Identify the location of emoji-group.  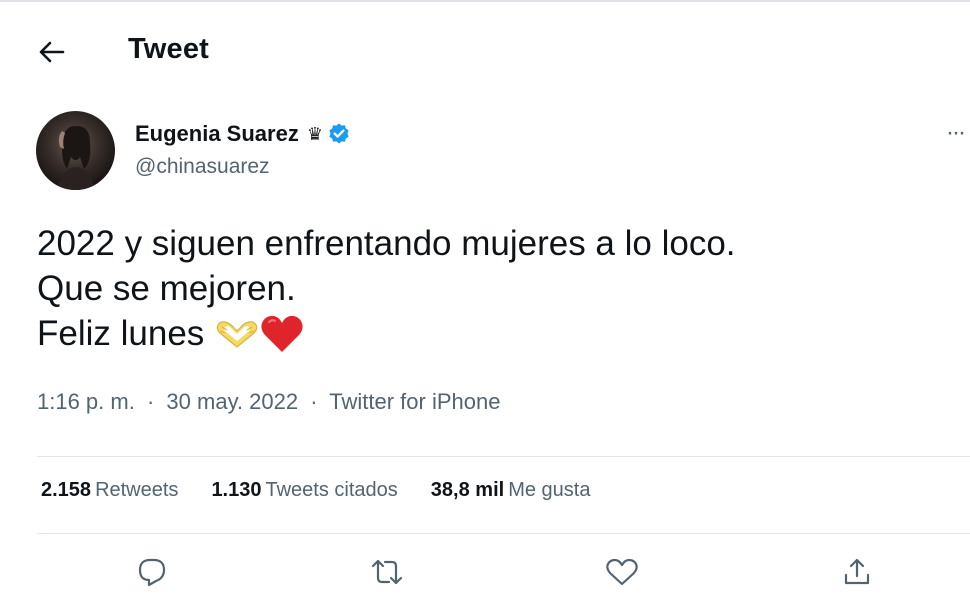
(259, 334).